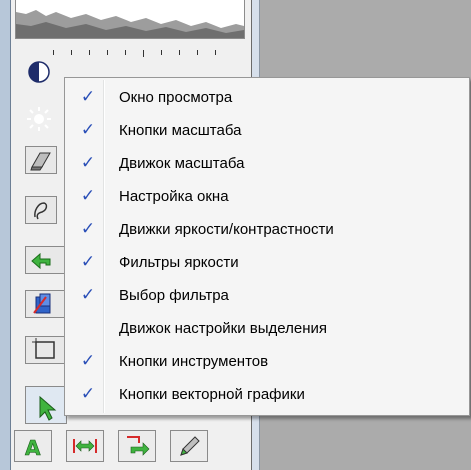 Image resolution: width=471 pixels, height=470 pixels. I want to click on rotate-icon, so click(138, 446).